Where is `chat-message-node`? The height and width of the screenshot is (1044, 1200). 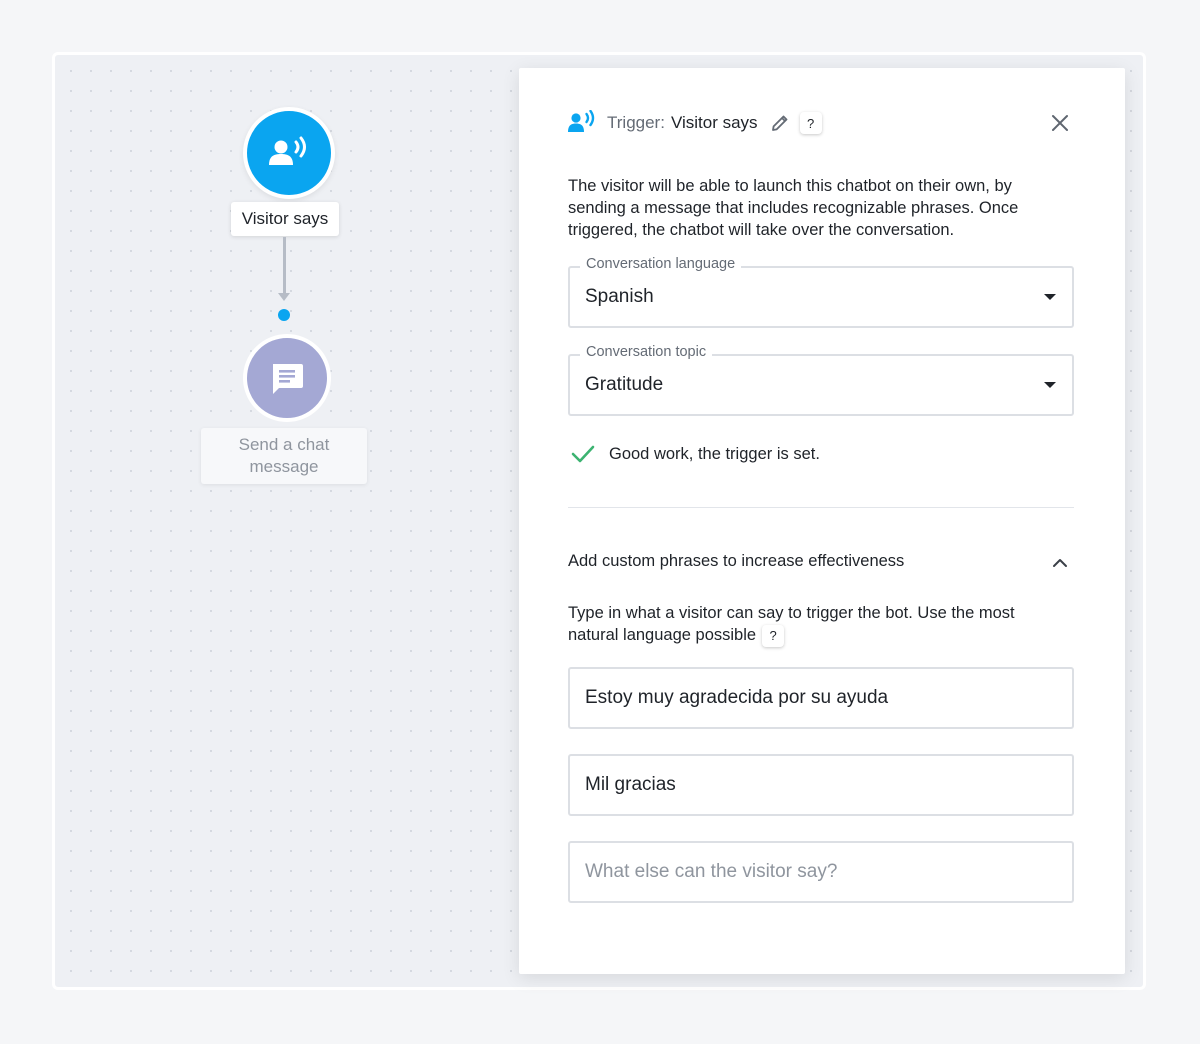
chat-message-node is located at coordinates (287, 378).